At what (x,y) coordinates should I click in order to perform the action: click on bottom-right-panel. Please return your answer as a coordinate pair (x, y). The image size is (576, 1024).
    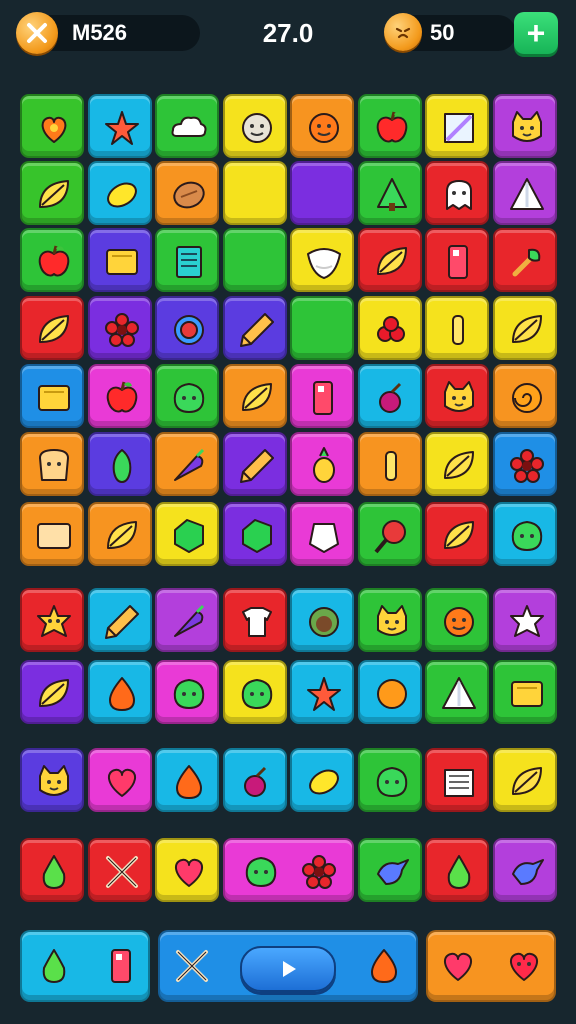
    Looking at the image, I should click on (491, 966).